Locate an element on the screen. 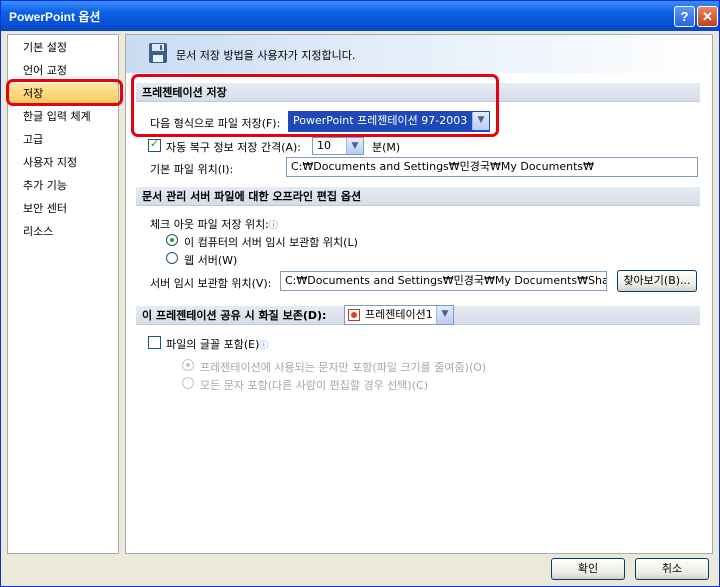 This screenshot has width=720, height=587. nav-item-basic: 기본 설정 is located at coordinates (63, 48).